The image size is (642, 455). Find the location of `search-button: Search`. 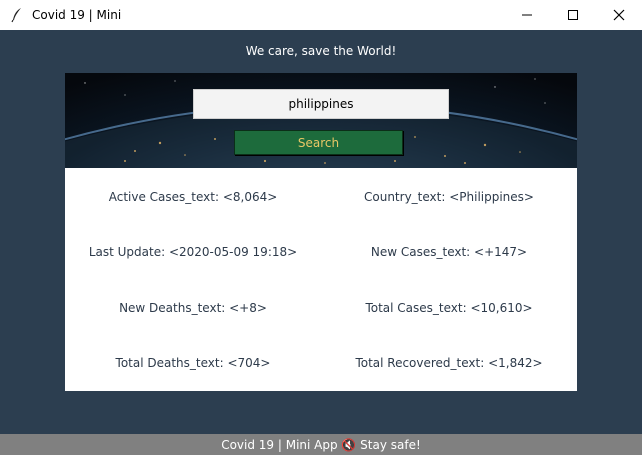

search-button: Search is located at coordinates (318, 142).